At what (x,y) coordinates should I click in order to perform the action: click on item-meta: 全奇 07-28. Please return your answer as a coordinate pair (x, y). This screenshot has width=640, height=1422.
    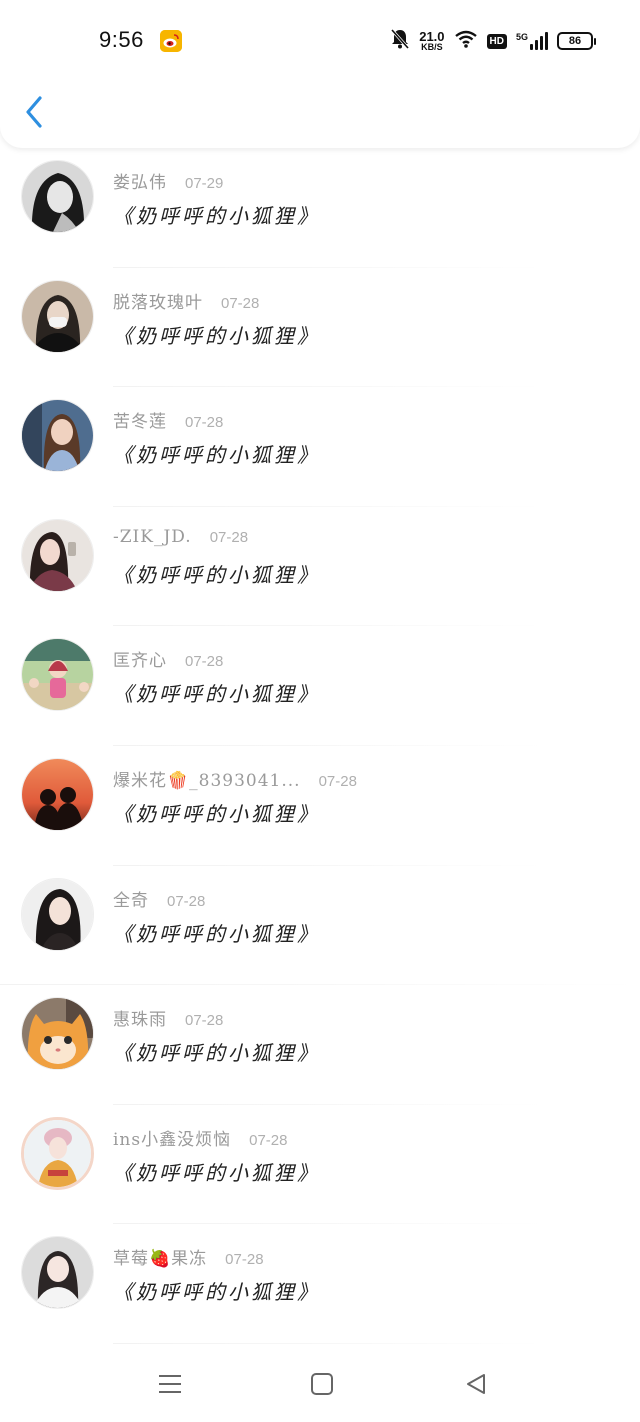
    Looking at the image, I should click on (159, 898).